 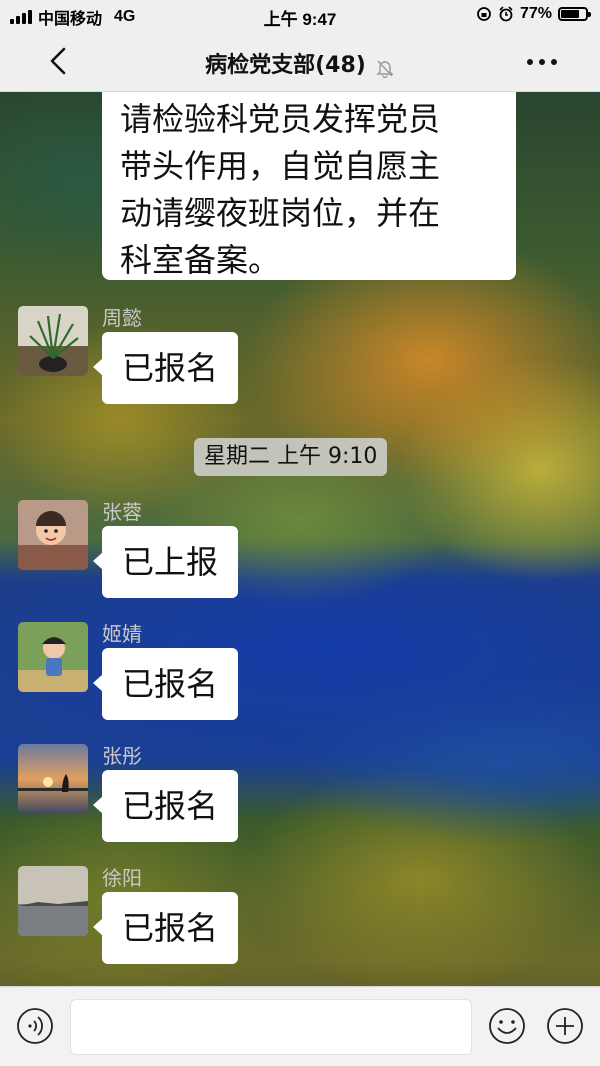 What do you see at coordinates (506, 14) in the screenshot?
I see `alarm-icon` at bounding box center [506, 14].